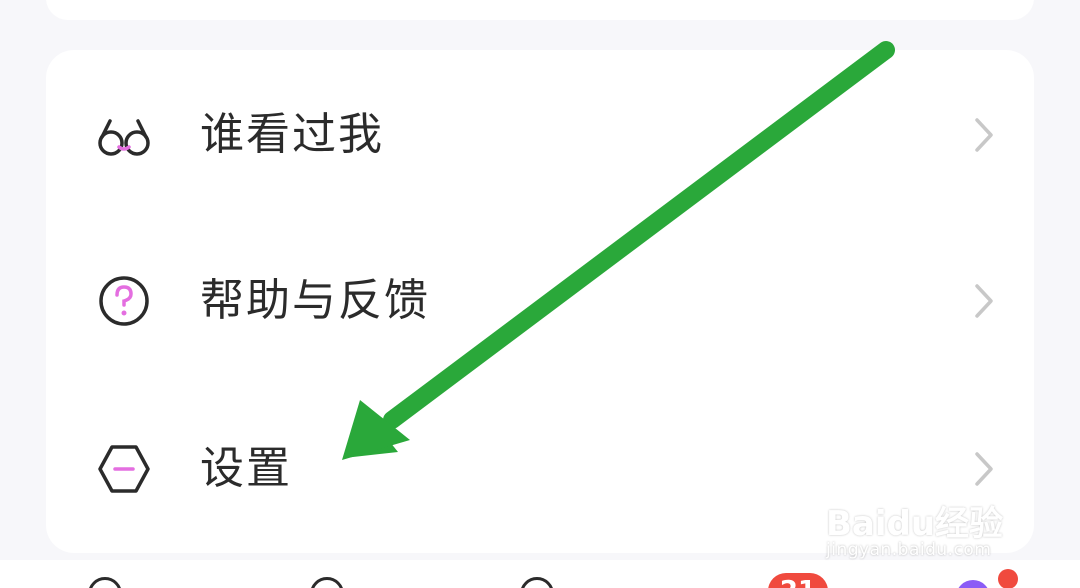 The image size is (1080, 588). What do you see at coordinates (798, 580) in the screenshot?
I see `message-badge: 21` at bounding box center [798, 580].